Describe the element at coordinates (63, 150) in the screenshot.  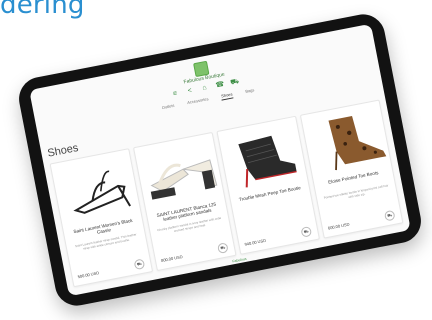
I see `section-title: Shoes` at that location.